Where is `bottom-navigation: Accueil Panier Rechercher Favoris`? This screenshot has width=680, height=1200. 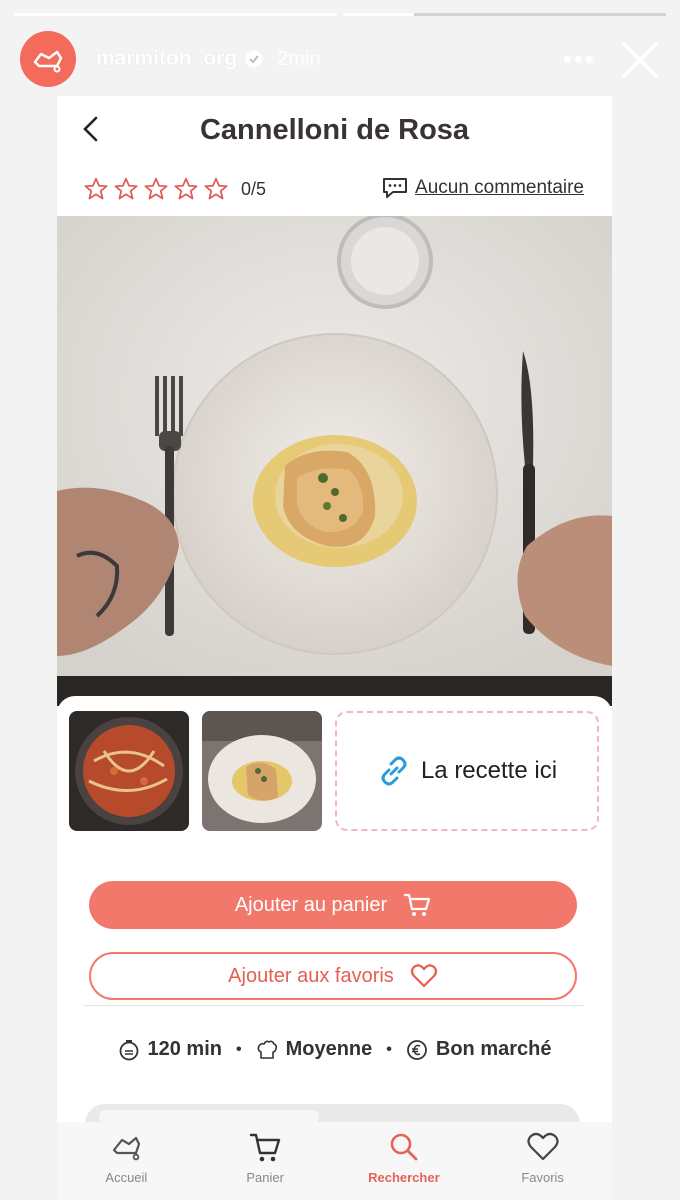
bottom-navigation: Accueil Panier Rechercher Favoris is located at coordinates (334, 1161).